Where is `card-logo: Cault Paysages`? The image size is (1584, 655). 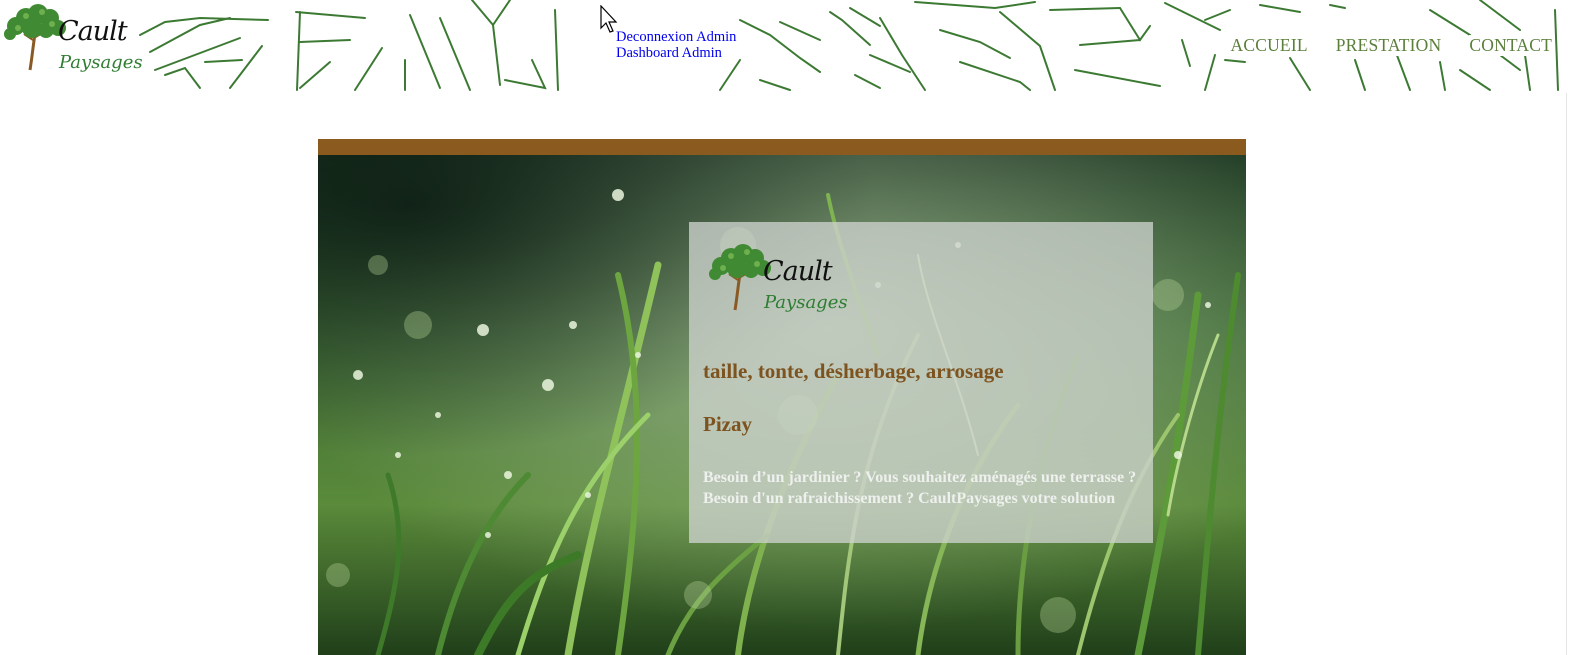
card-logo: Cault Paysages is located at coordinates (777, 285).